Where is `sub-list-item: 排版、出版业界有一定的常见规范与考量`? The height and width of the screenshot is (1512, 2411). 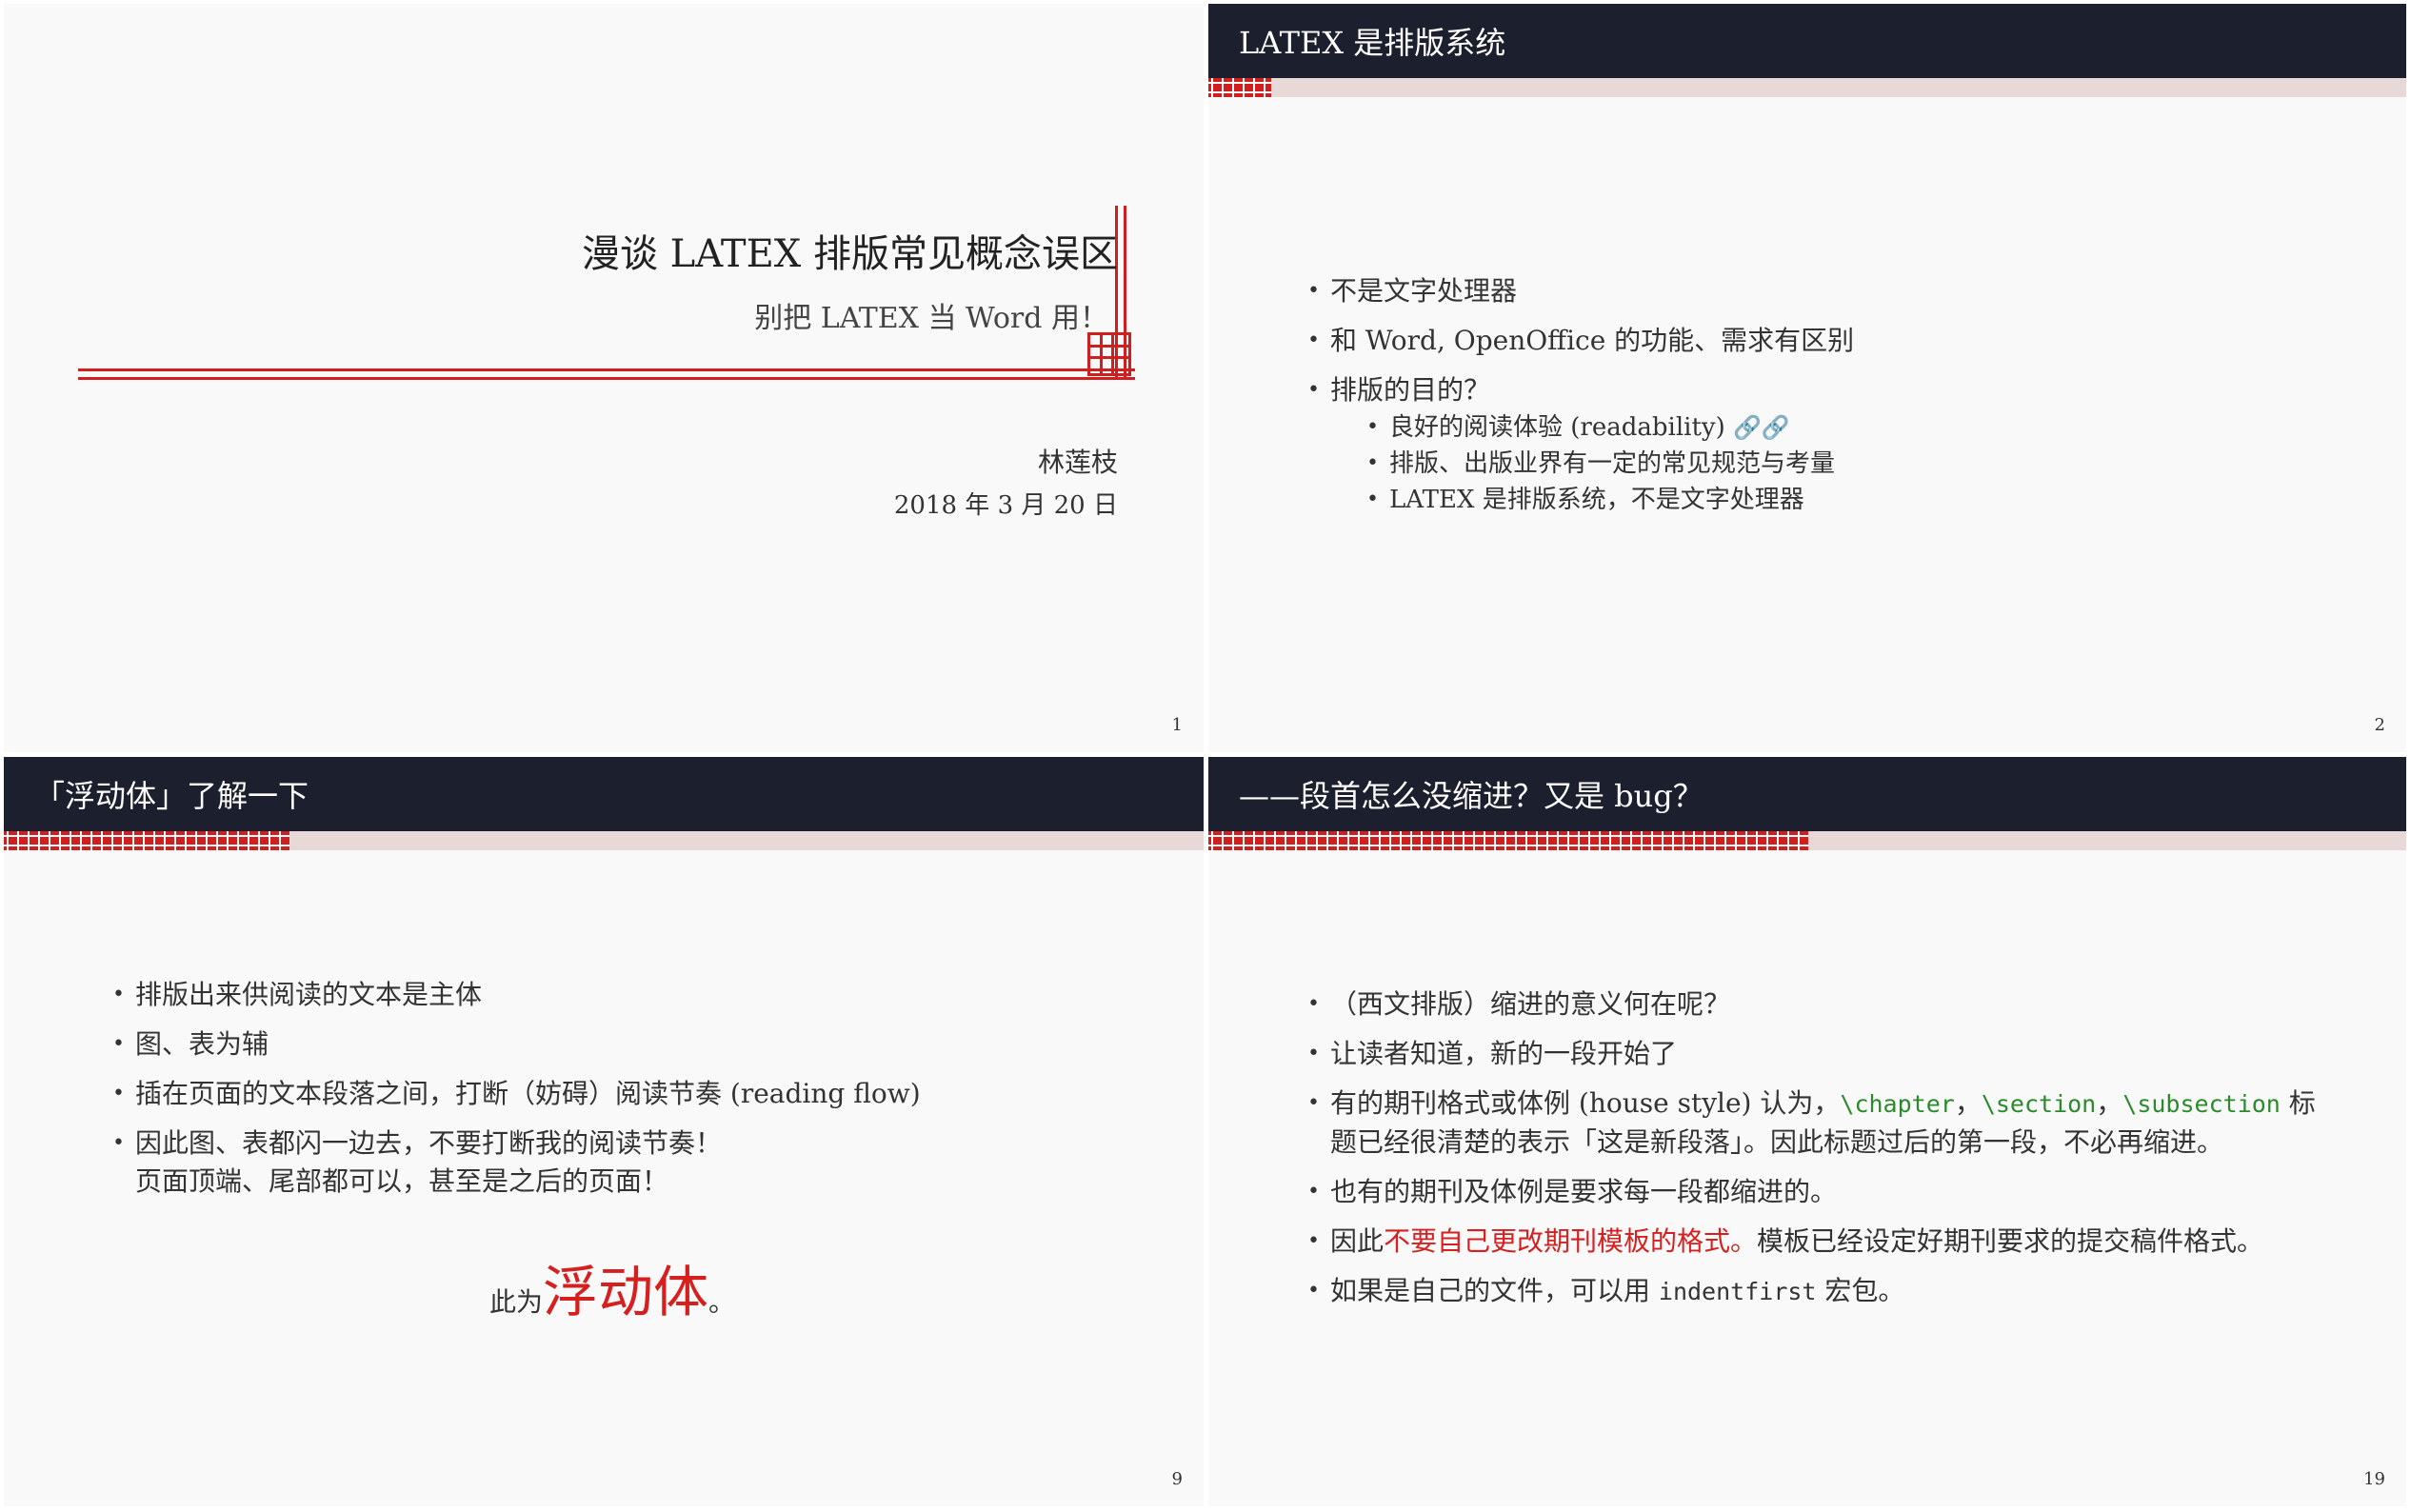 sub-list-item: 排版、出版业界有一定的常见规范与考量 is located at coordinates (1608, 464).